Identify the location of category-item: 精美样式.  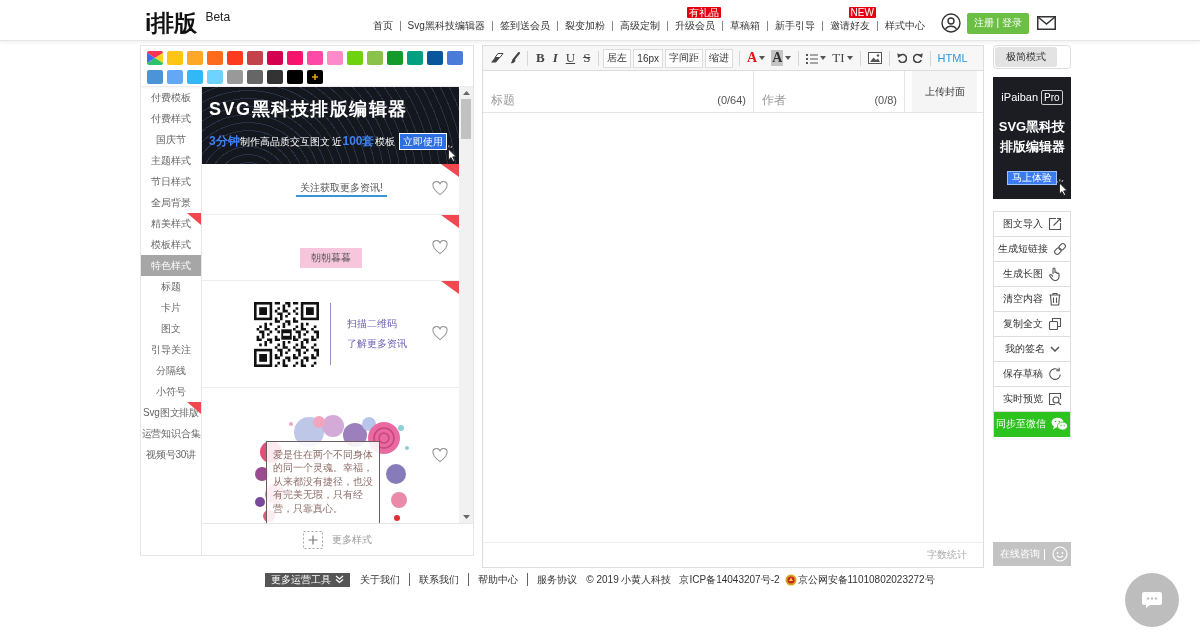
(171, 223).